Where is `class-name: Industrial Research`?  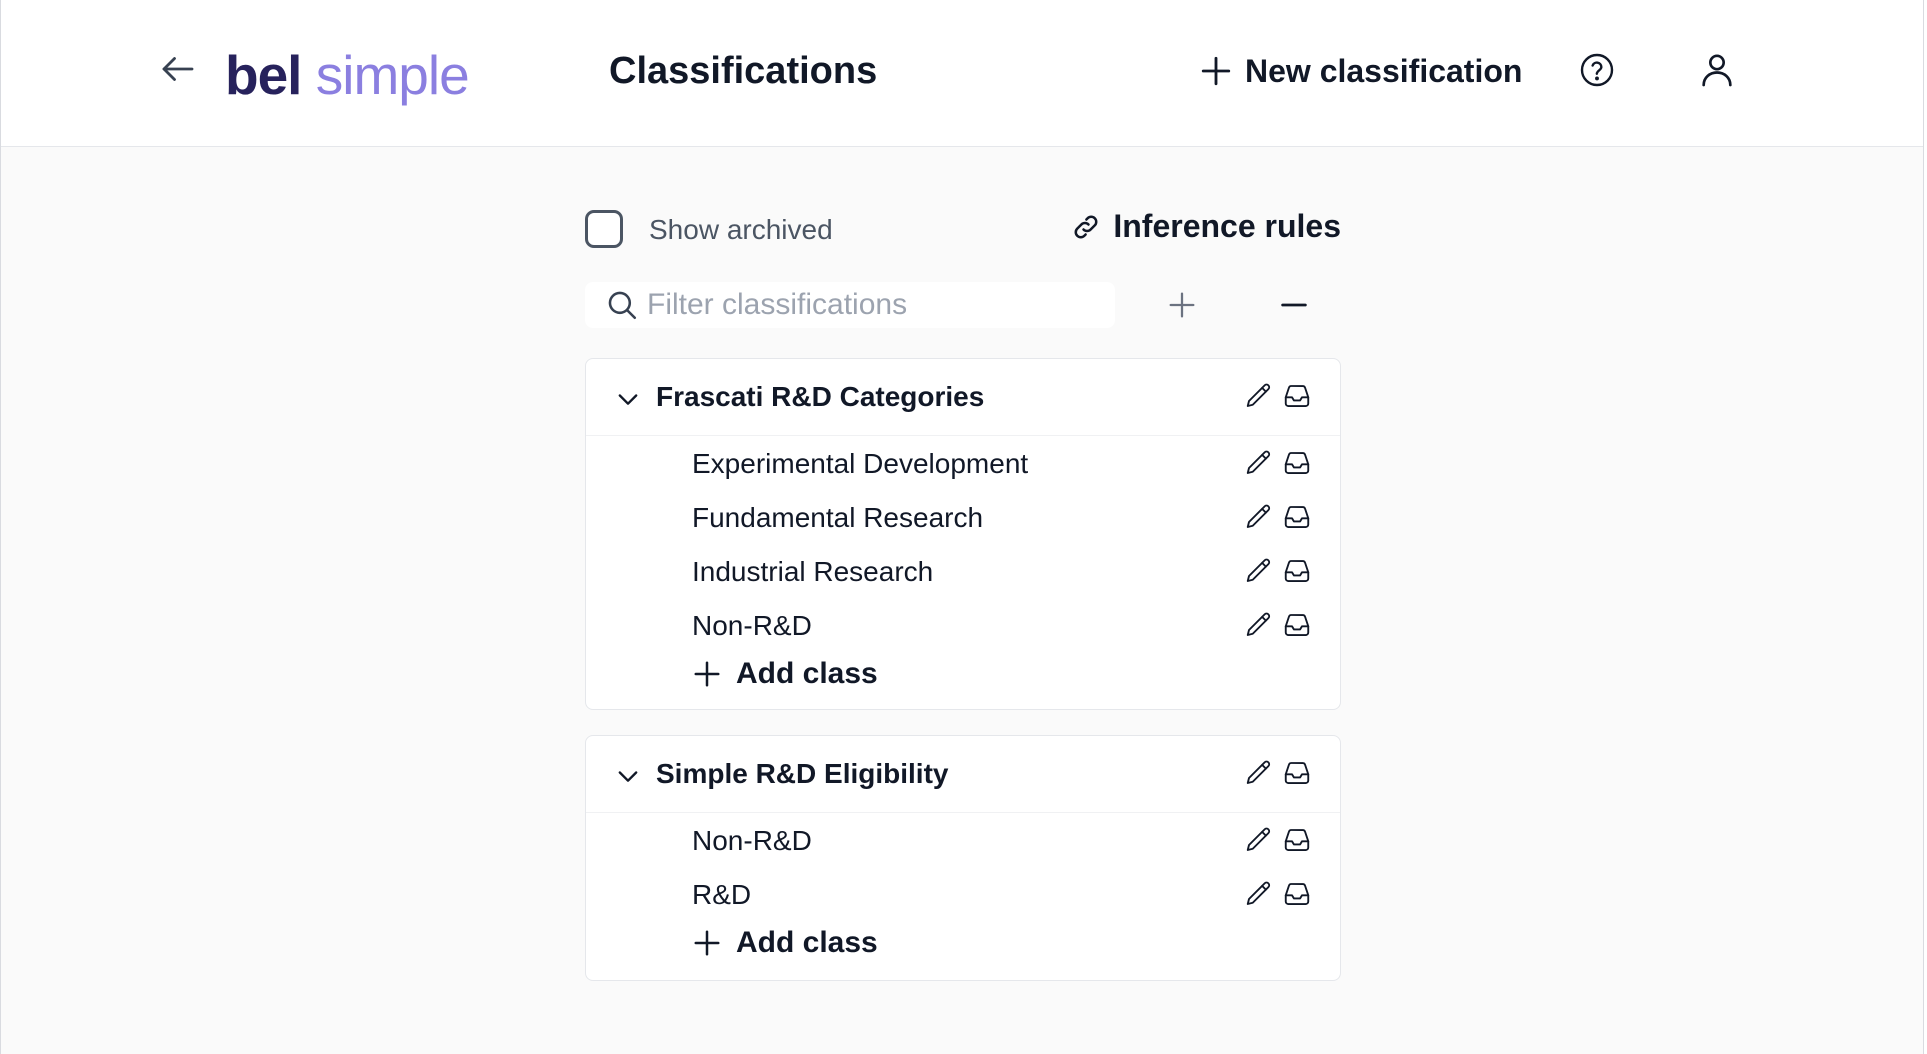
class-name: Industrial Research is located at coordinates (813, 571).